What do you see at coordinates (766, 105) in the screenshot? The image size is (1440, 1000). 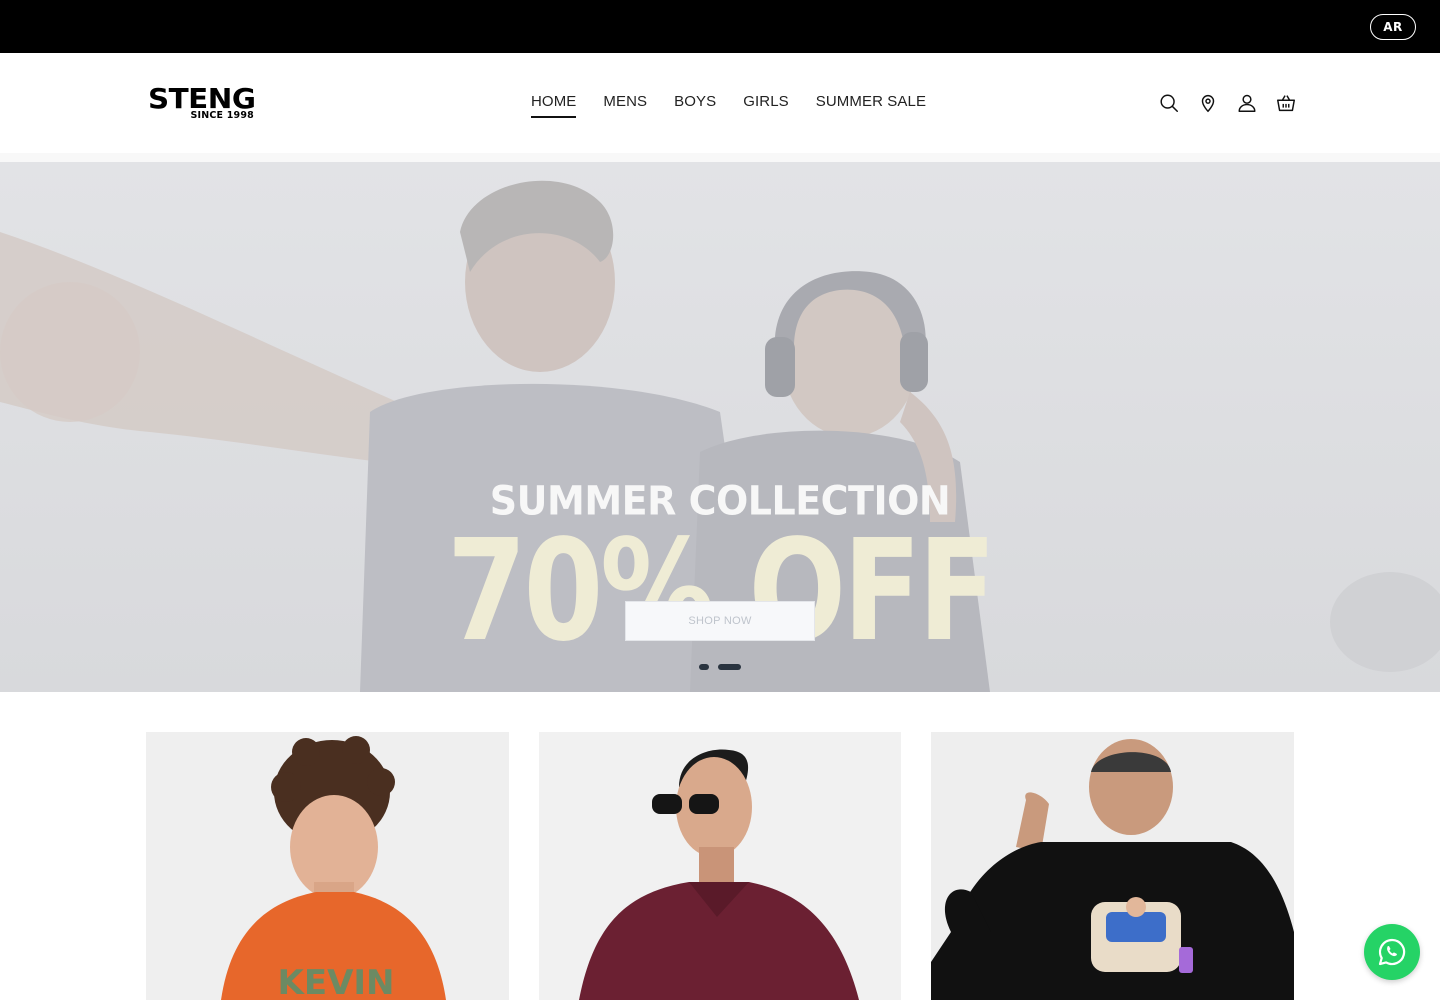 I see `nav-item-girls: GIRLS` at bounding box center [766, 105].